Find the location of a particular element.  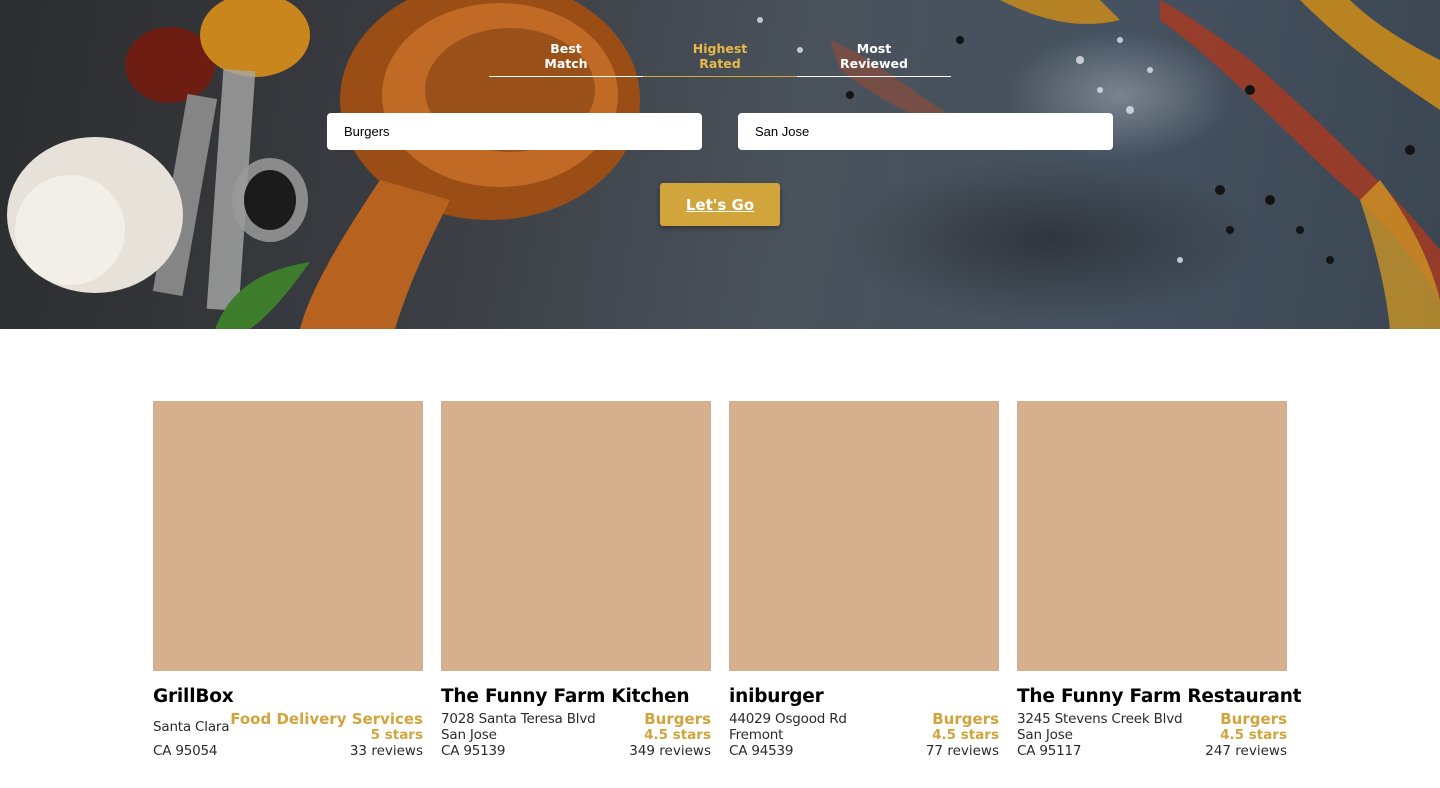

tab-most-reviewed: Most Reviewed is located at coordinates (874, 58).